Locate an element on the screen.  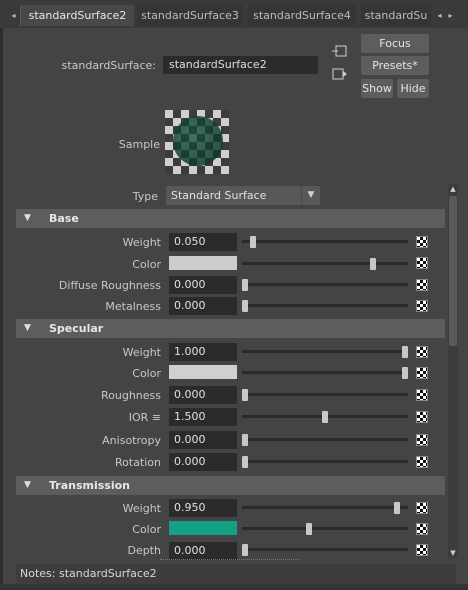
rotation-label: Rotation is located at coordinates (137, 462).